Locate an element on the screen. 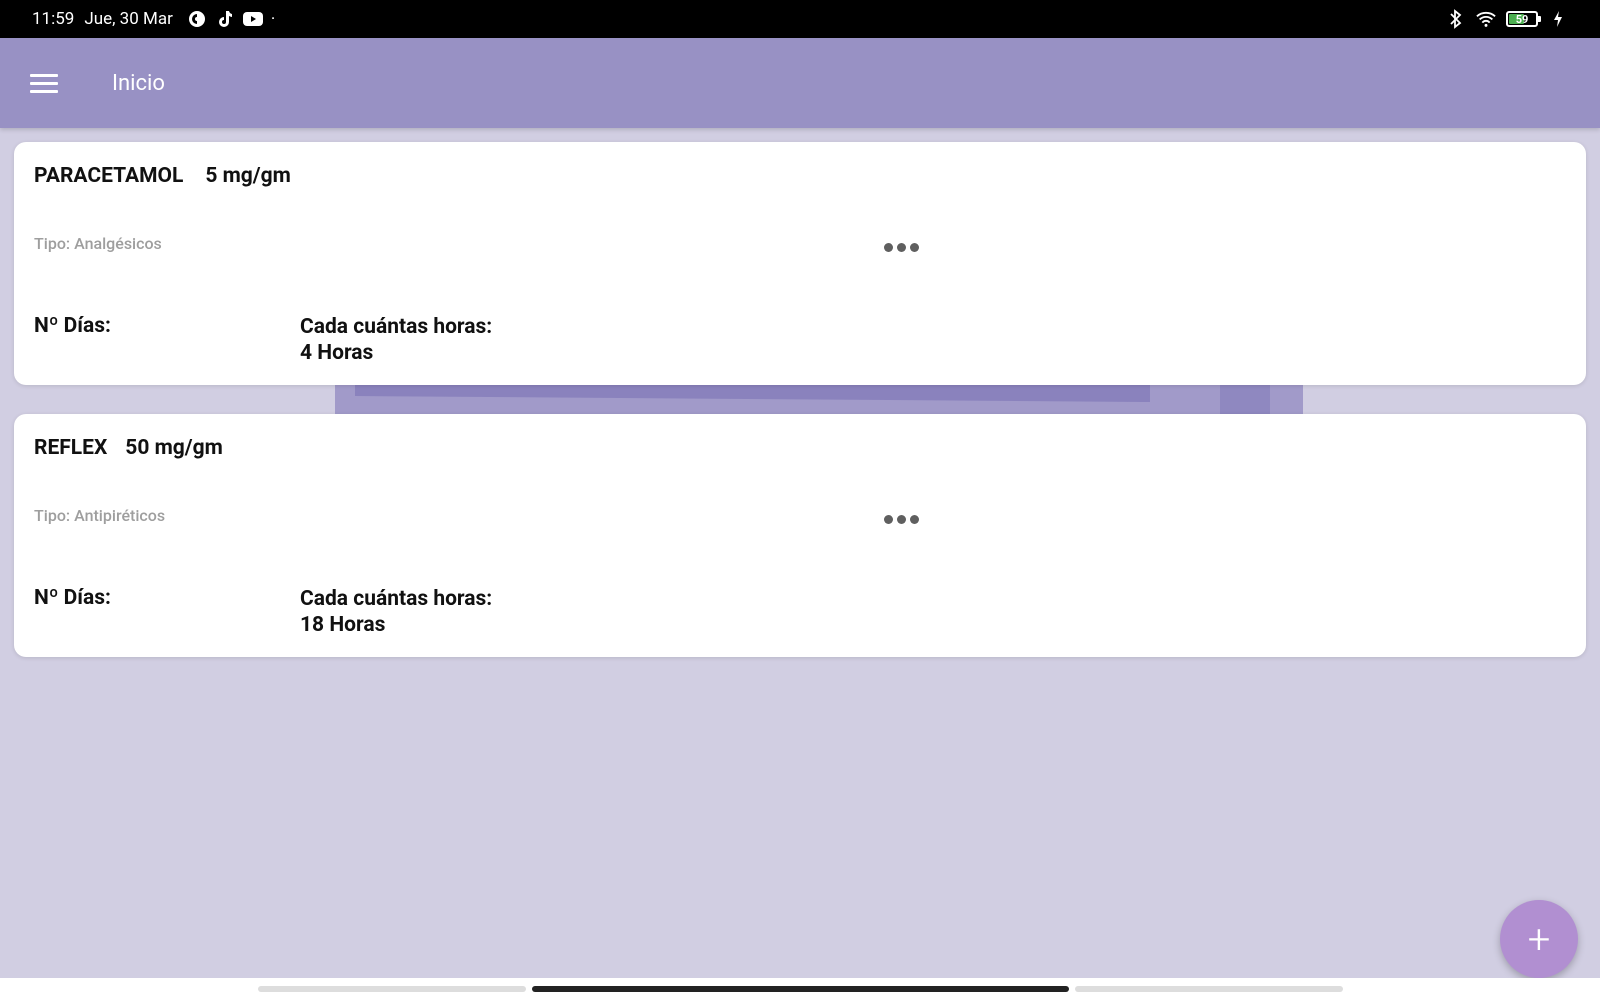 Image resolution: width=1600 pixels, height=1000 pixels. navigation-bar is located at coordinates (800, 989).